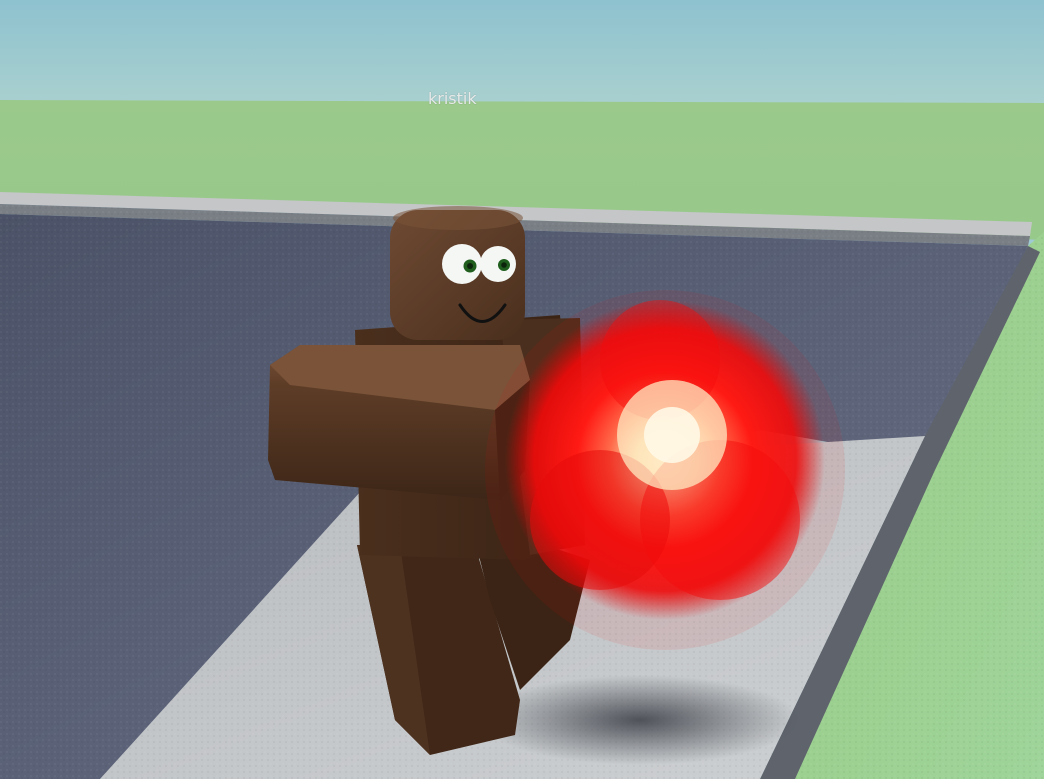 The image size is (1044, 779). I want to click on player-nametag: kristik, so click(452, 98).